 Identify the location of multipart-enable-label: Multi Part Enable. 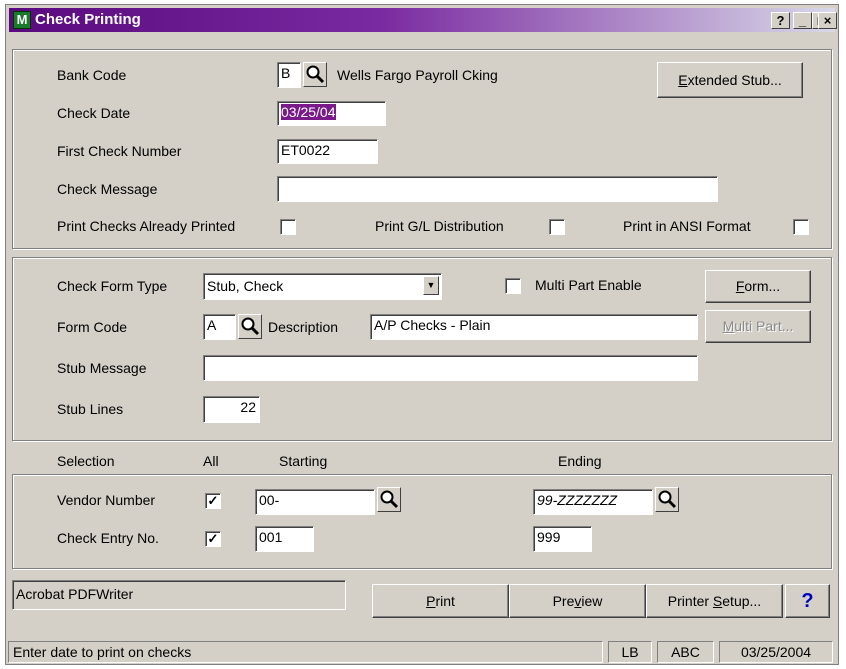
(588, 285).